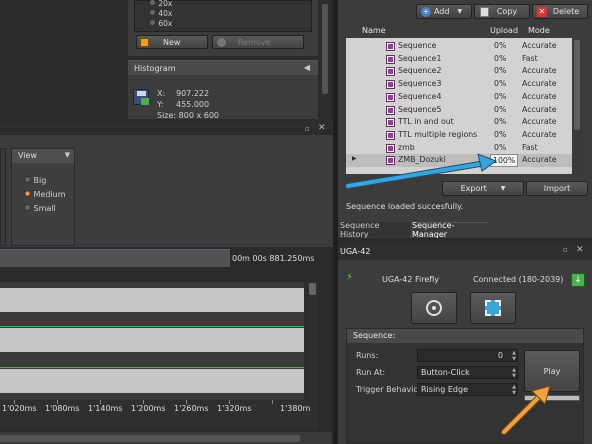 The height and width of the screenshot is (444, 592). What do you see at coordinates (115, 258) in the screenshot?
I see `timeline-bar` at bounding box center [115, 258].